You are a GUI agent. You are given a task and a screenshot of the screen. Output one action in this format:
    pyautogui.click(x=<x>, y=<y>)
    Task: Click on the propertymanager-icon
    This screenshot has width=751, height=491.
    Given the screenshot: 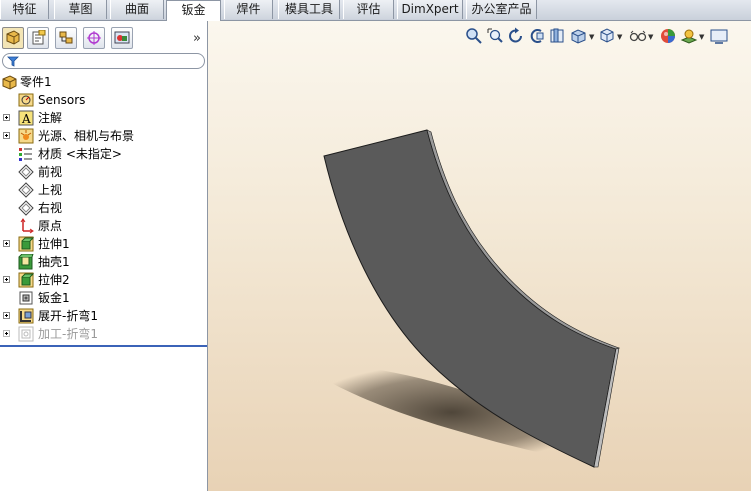 What is the action you would take?
    pyautogui.click(x=39, y=37)
    